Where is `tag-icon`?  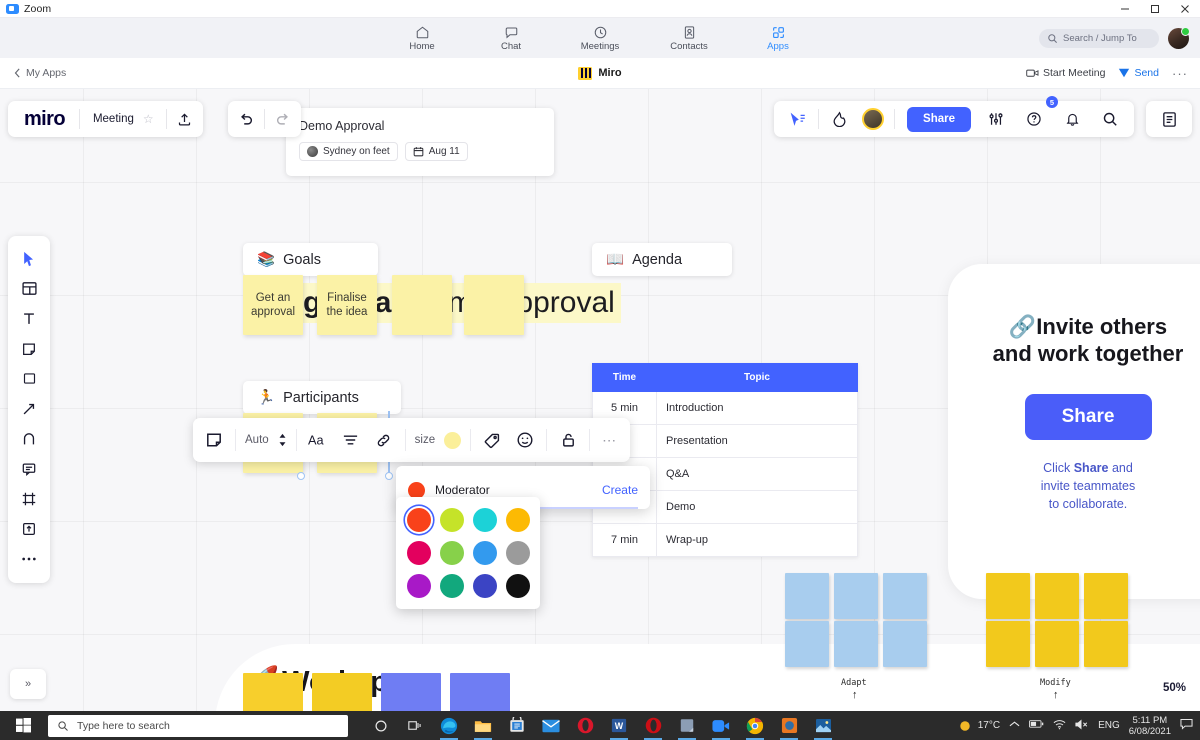 tag-icon is located at coordinates (492, 440).